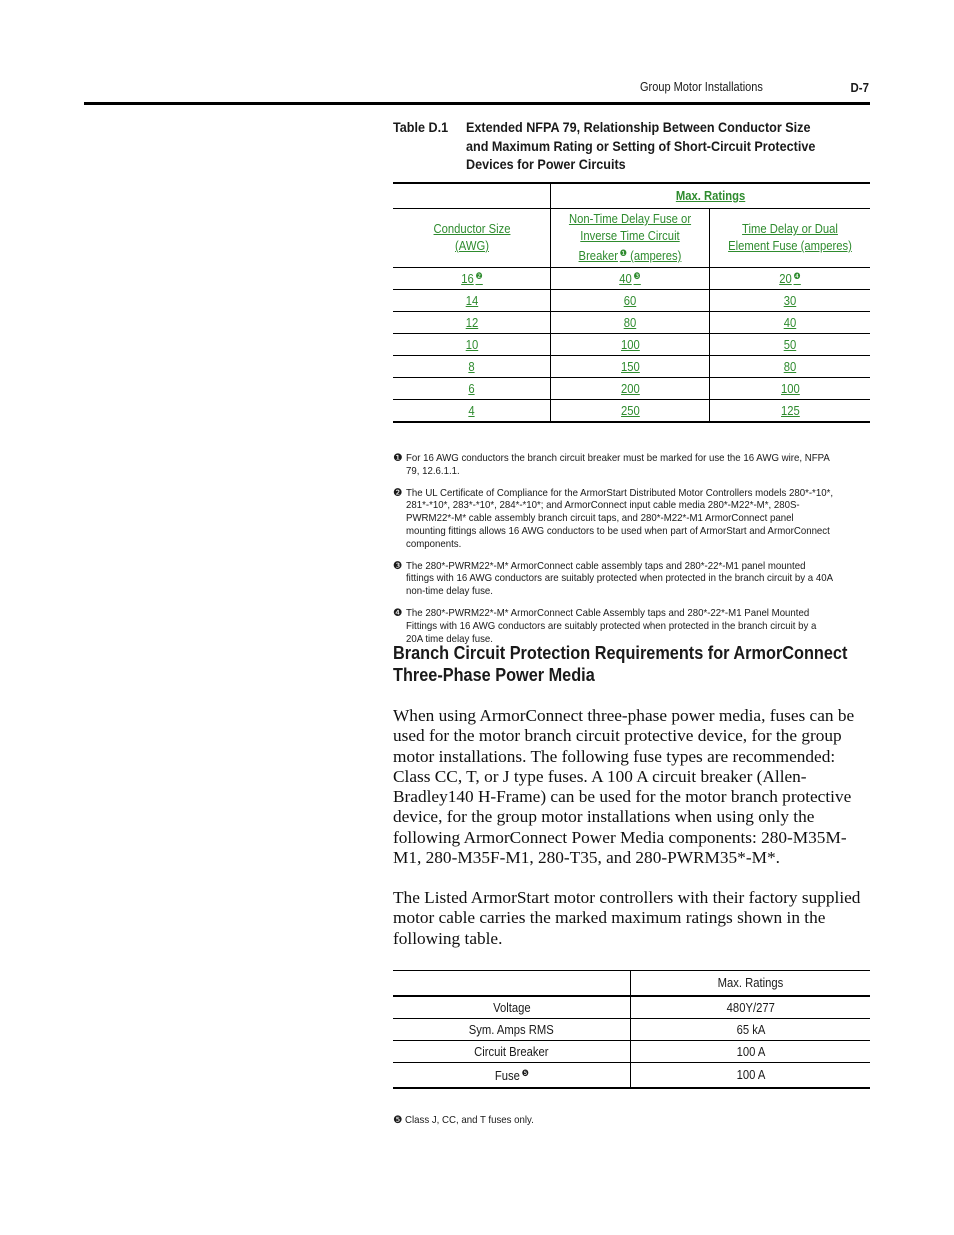  Describe the element at coordinates (631, 1075) in the screenshot. I see `table-row: Fuse ❺ 100 A` at that location.